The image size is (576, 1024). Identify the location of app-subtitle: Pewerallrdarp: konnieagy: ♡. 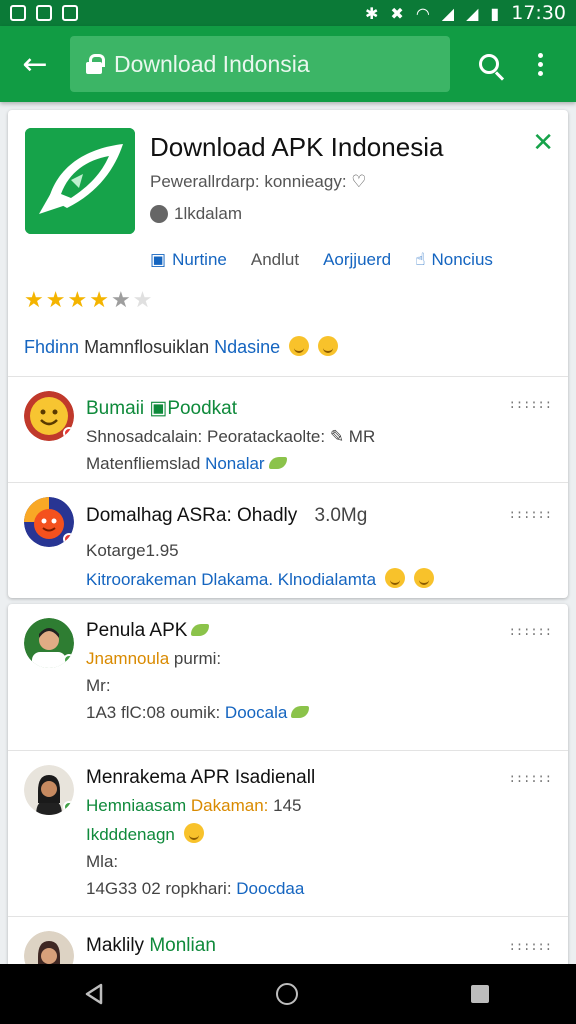
(258, 181).